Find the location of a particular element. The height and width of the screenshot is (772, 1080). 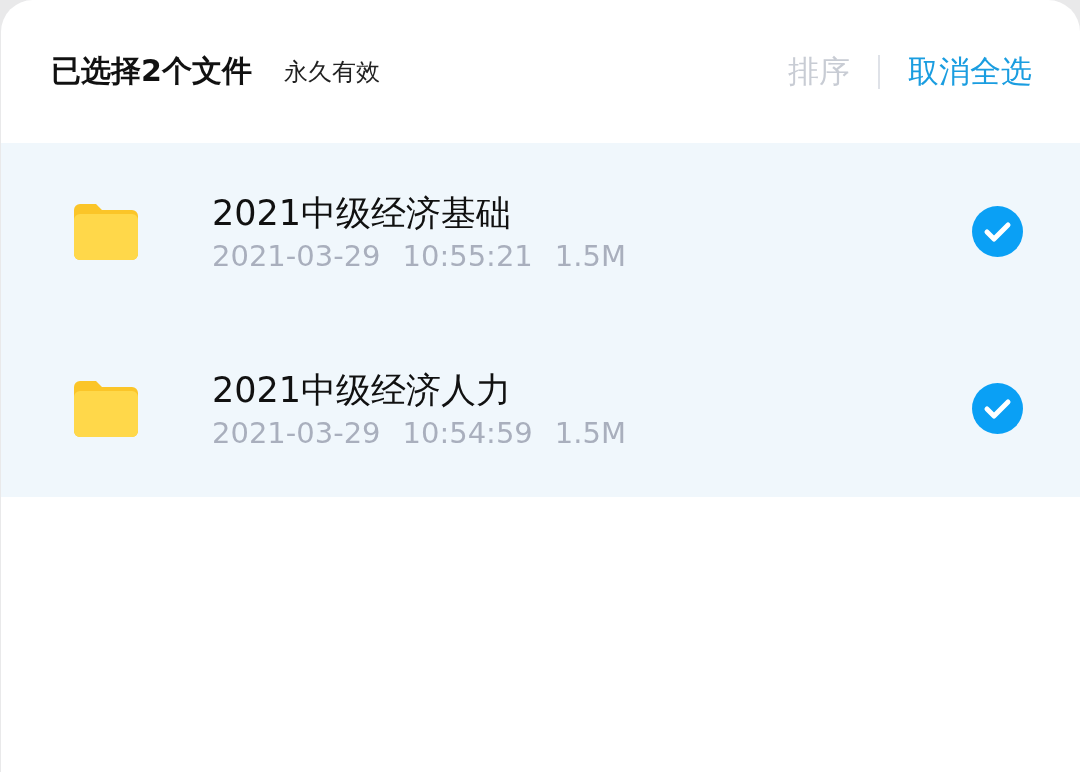

file-name: 2021中级经济基础 is located at coordinates (362, 213).